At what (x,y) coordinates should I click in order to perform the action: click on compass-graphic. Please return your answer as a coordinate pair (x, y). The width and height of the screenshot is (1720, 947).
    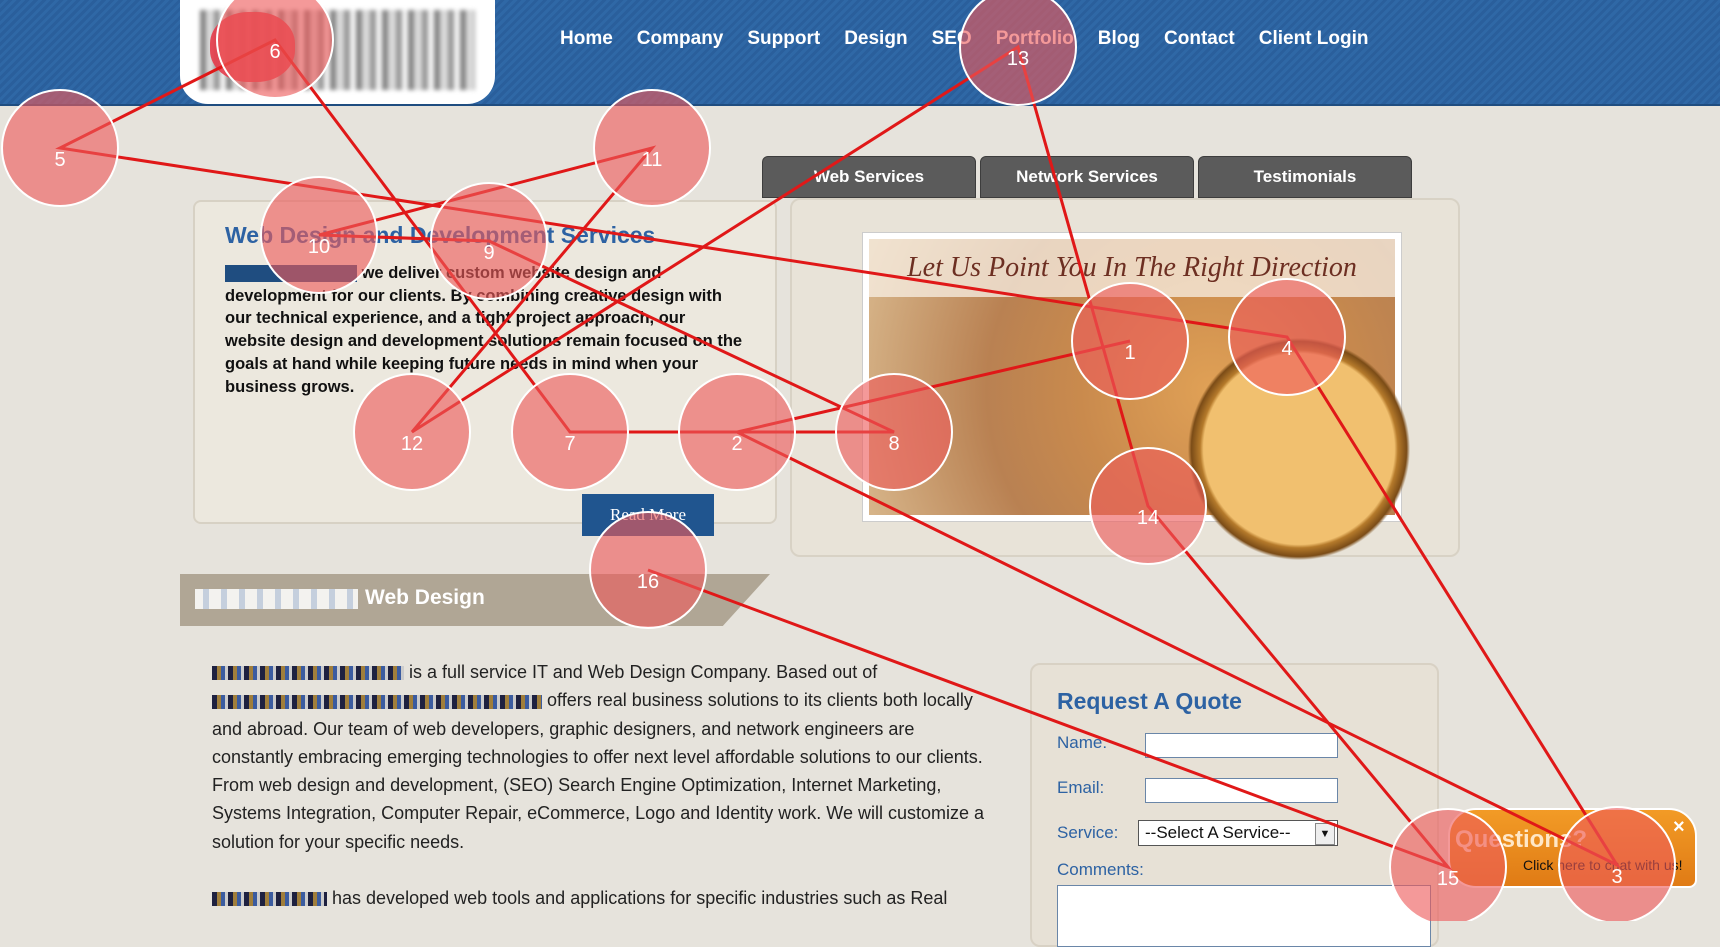
    Looking at the image, I should click on (1299, 449).